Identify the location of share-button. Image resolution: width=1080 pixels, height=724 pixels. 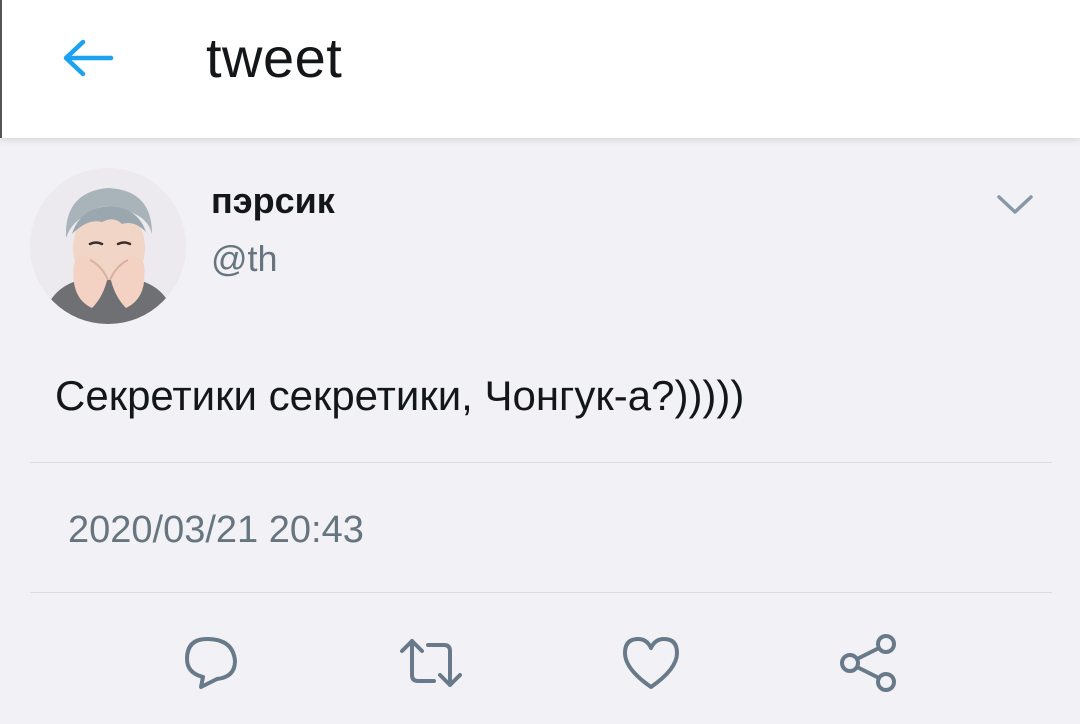
(869, 663).